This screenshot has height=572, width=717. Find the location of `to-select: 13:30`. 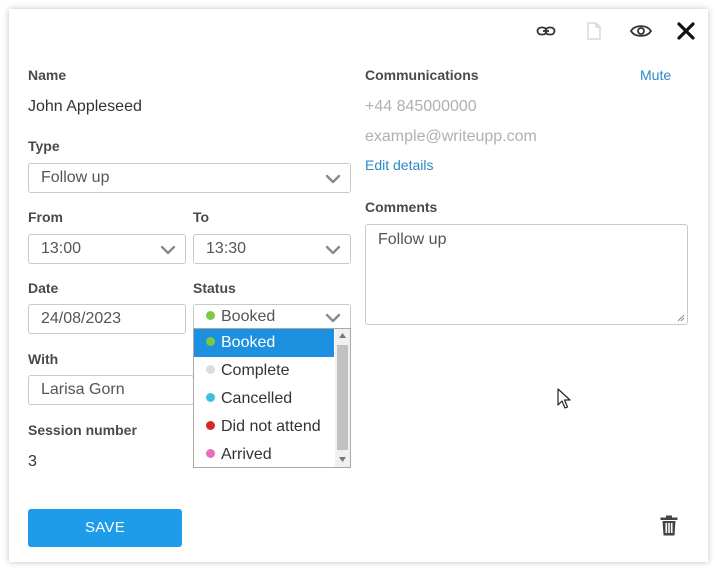

to-select: 13:30 is located at coordinates (272, 249).